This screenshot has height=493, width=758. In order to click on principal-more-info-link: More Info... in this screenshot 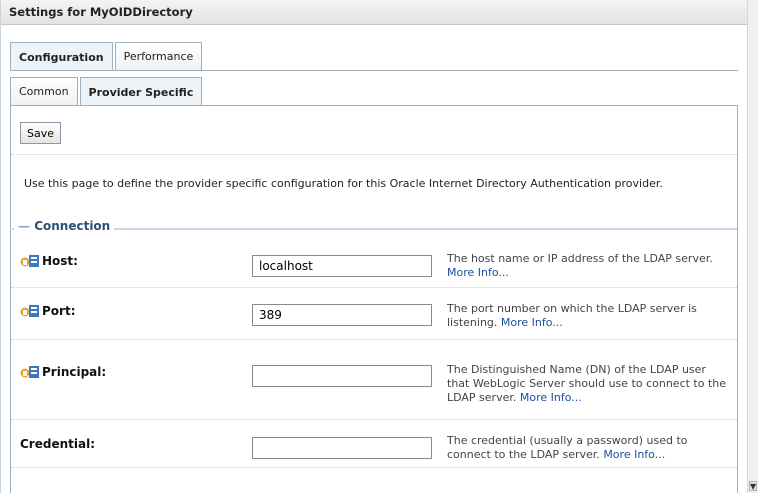, I will do `click(551, 397)`.